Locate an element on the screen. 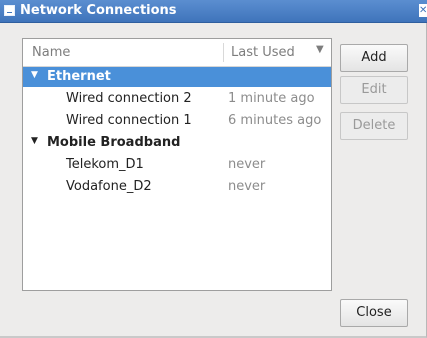 The image size is (427, 338). connection-name: Wired connection 1 is located at coordinates (129, 120).